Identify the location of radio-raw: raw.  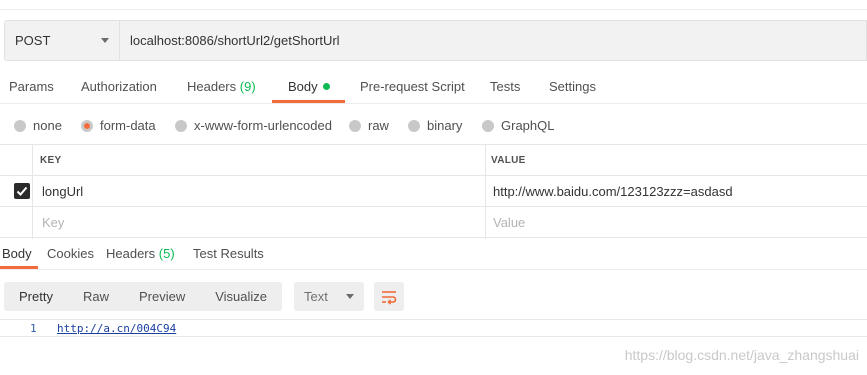
(369, 125).